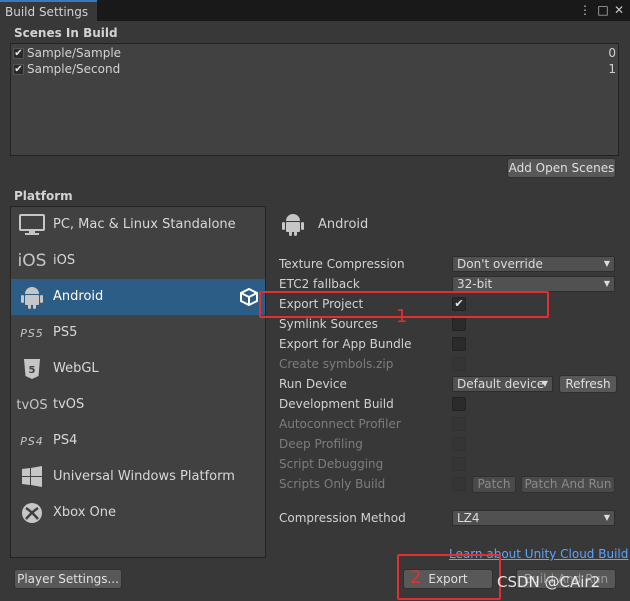 The image size is (630, 601). Describe the element at coordinates (459, 464) in the screenshot. I see `script-debugging-checkbox` at that location.